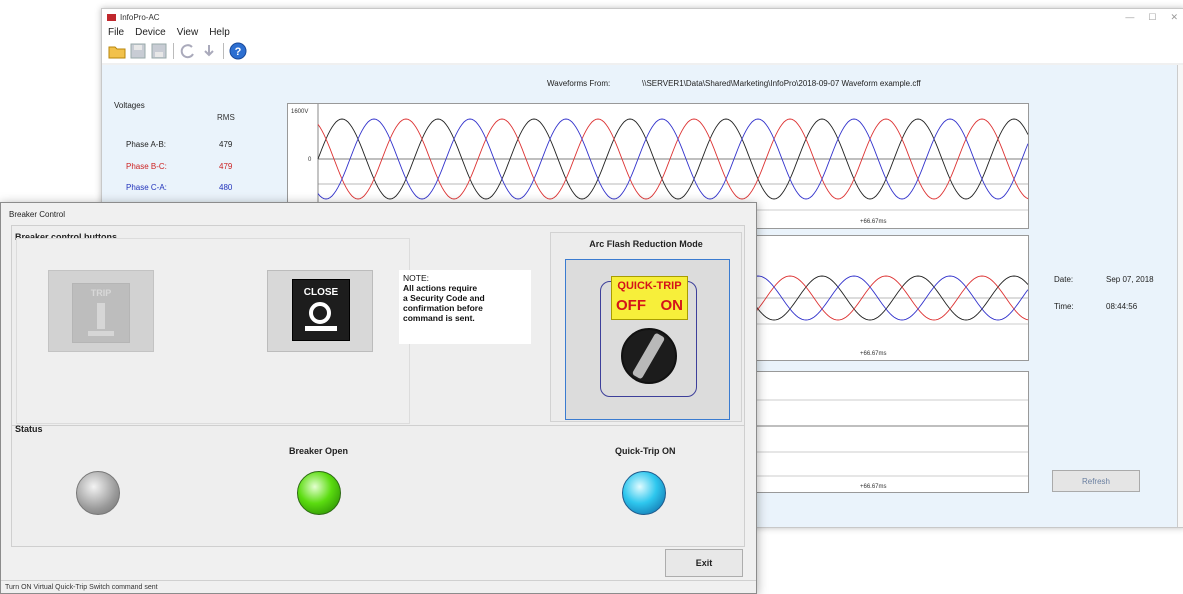  What do you see at coordinates (146, 166) in the screenshot?
I see `phase-bc-label: Phase B-C:` at bounding box center [146, 166].